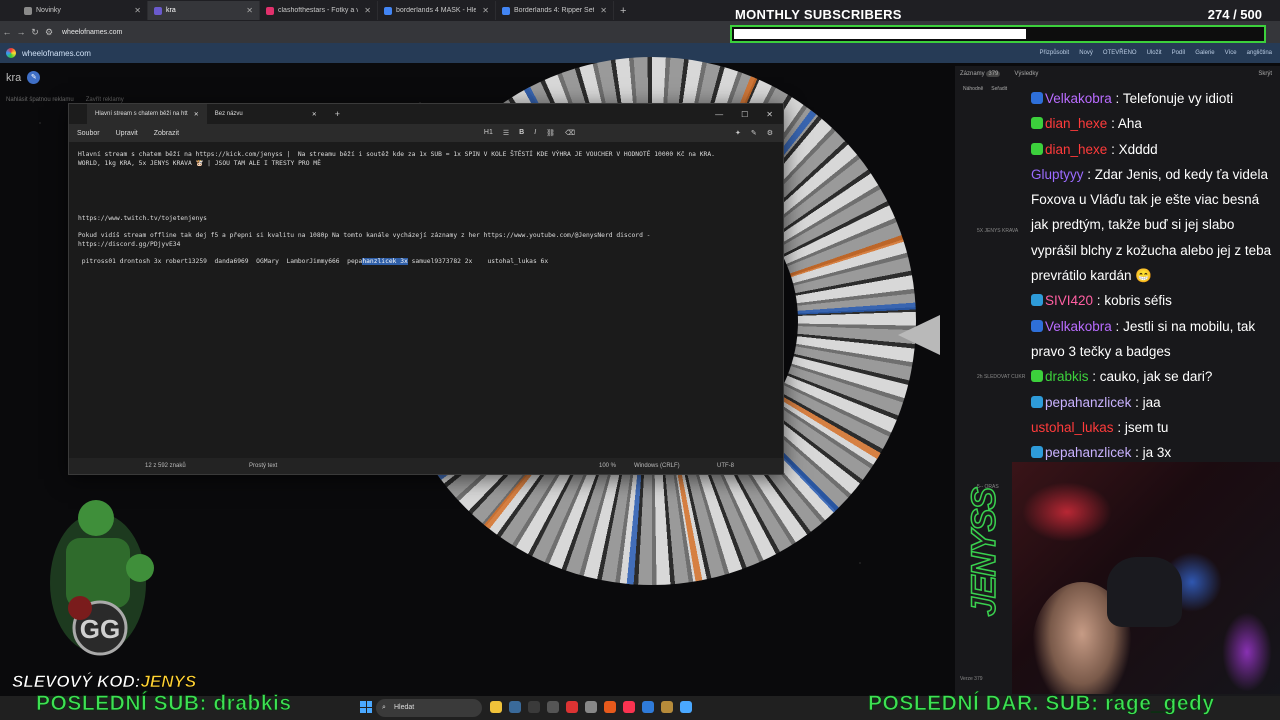 The width and height of the screenshot is (1280, 720). Describe the element at coordinates (337, 114) in the screenshot. I see `new-tab-icon: +` at that location.